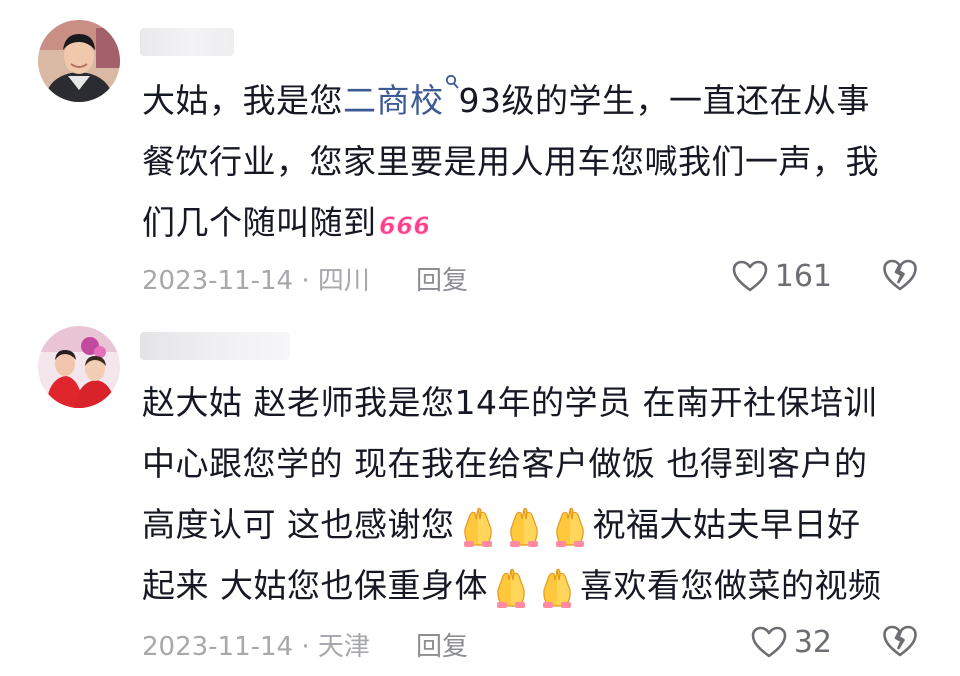 Image resolution: width=960 pixels, height=676 pixels. What do you see at coordinates (530, 585) in the screenshot?
I see `comment-line: 起来 大姑您也保重身体 喜欢看您做菜的视频` at bounding box center [530, 585].